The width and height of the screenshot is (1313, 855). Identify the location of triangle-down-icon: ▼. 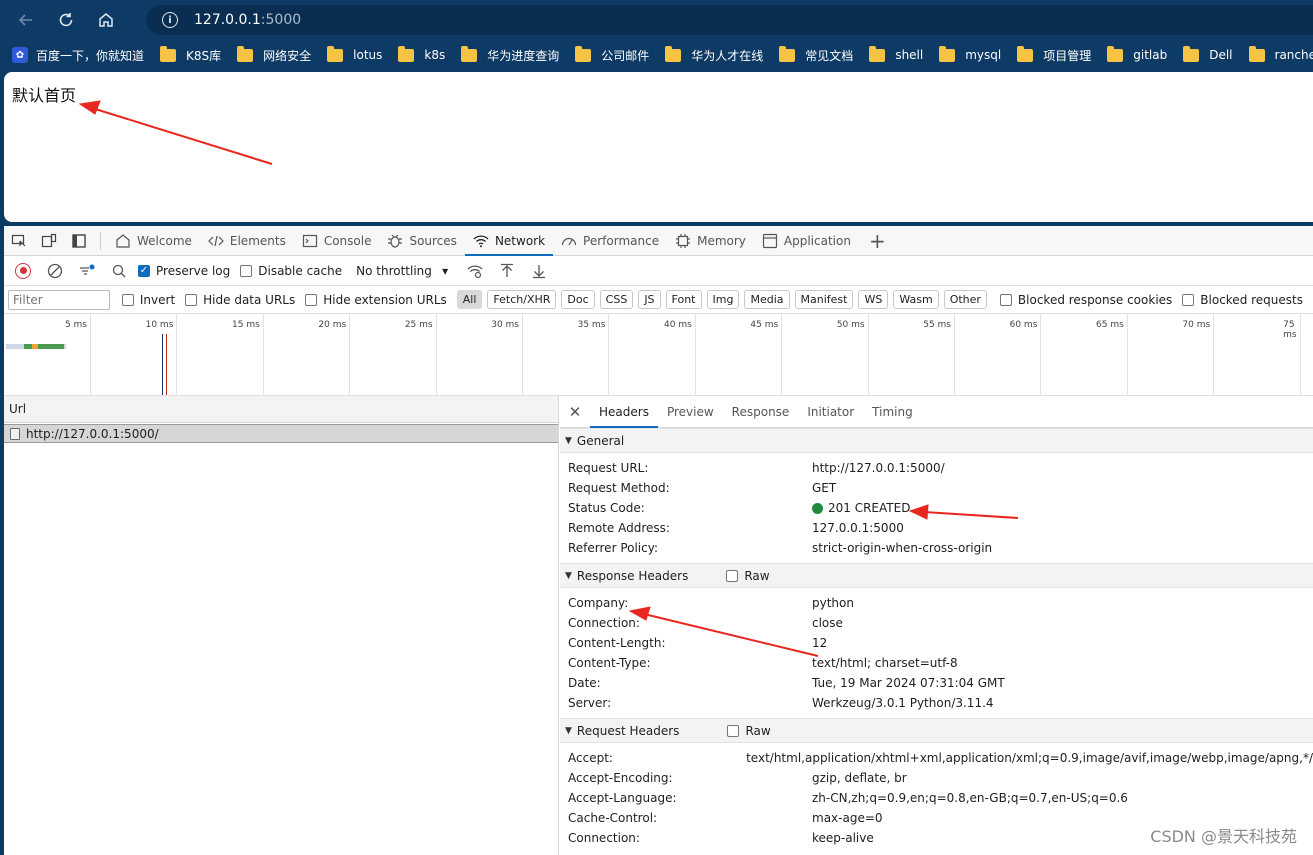
(568, 730).